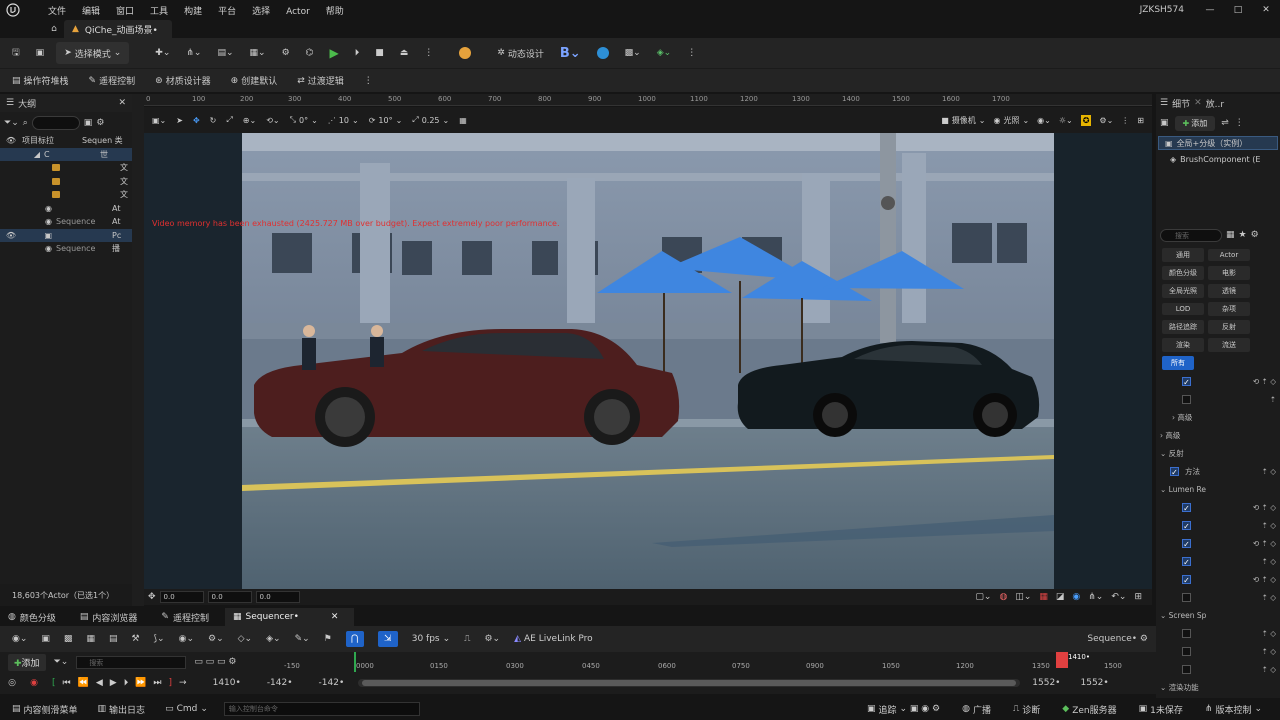 The image size is (1280, 720). I want to click on realtime-icon: ☼⌄, so click(1066, 120).